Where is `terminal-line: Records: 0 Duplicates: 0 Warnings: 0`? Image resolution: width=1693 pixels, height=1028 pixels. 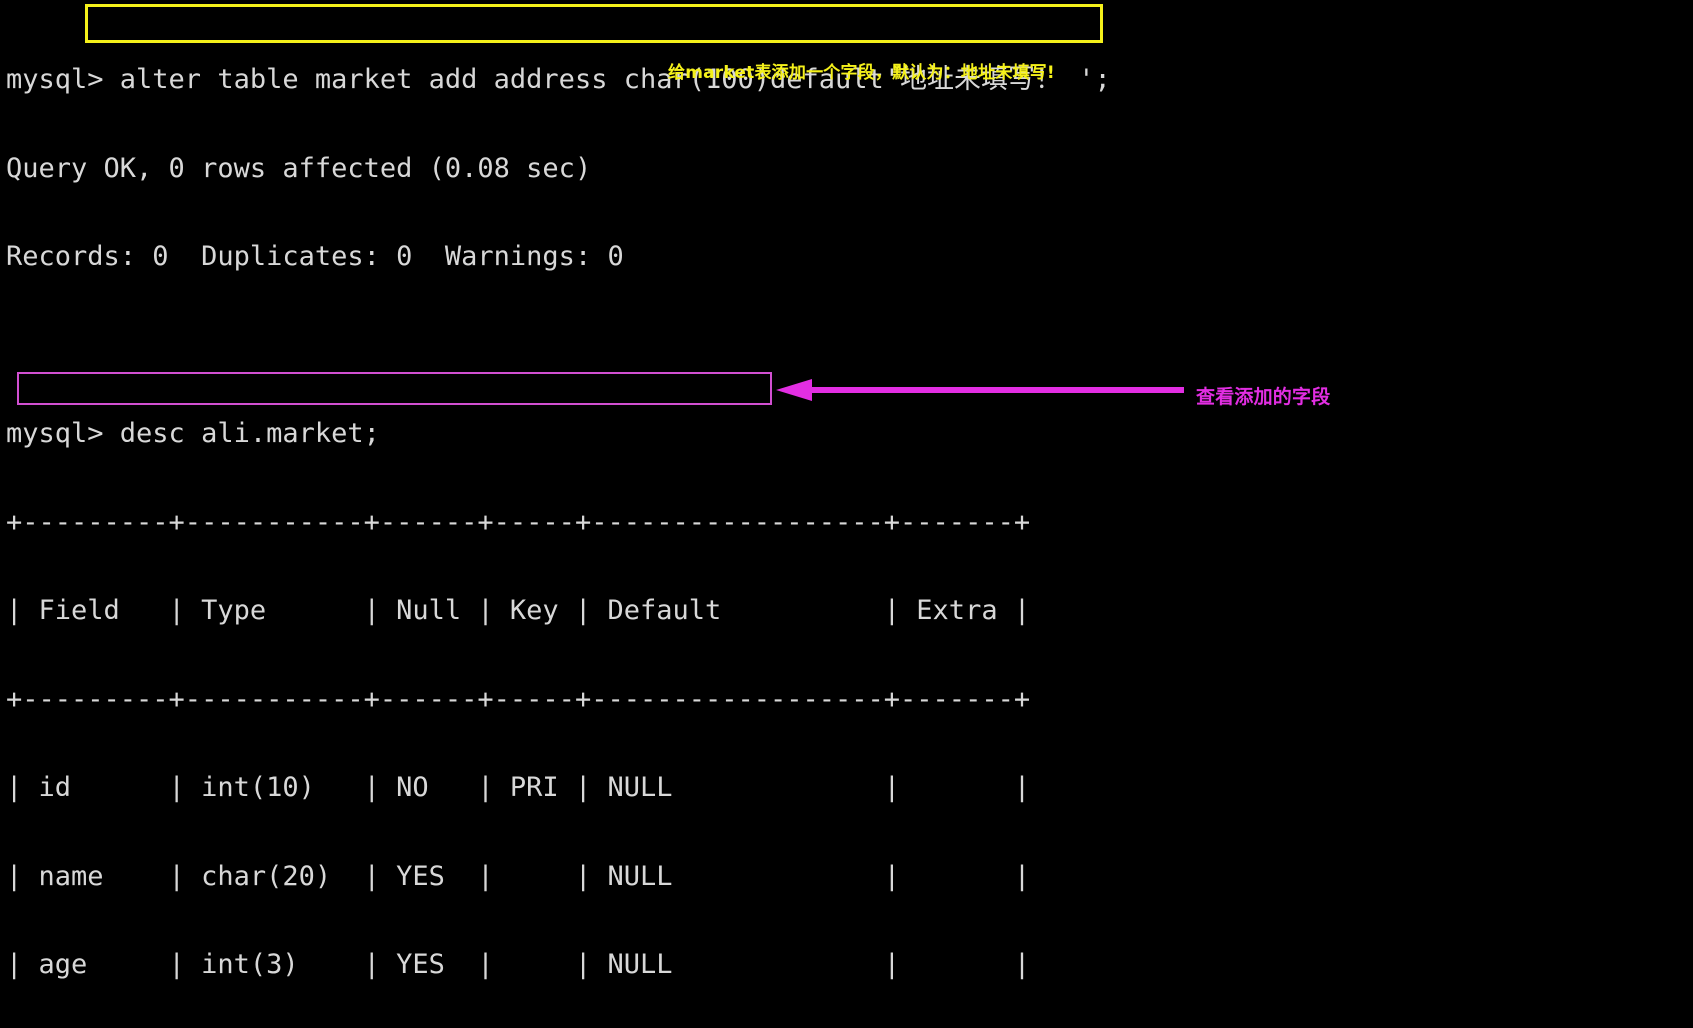
terminal-line: Records: 0 Duplicates: 0 Warnings: 0 is located at coordinates (315, 256).